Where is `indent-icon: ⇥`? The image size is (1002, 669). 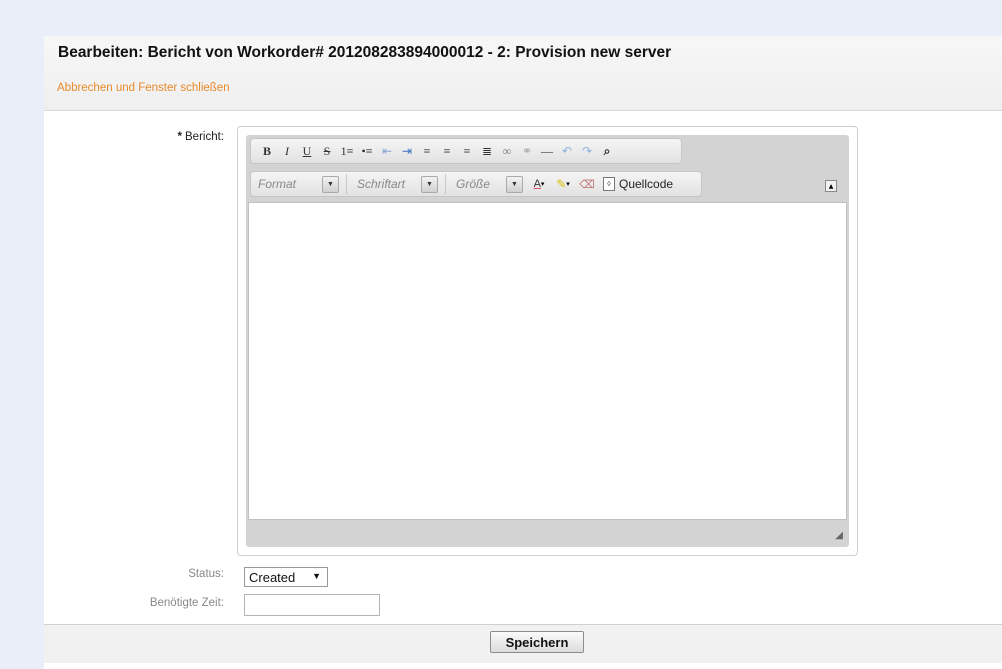
indent-icon: ⇥ is located at coordinates (407, 151).